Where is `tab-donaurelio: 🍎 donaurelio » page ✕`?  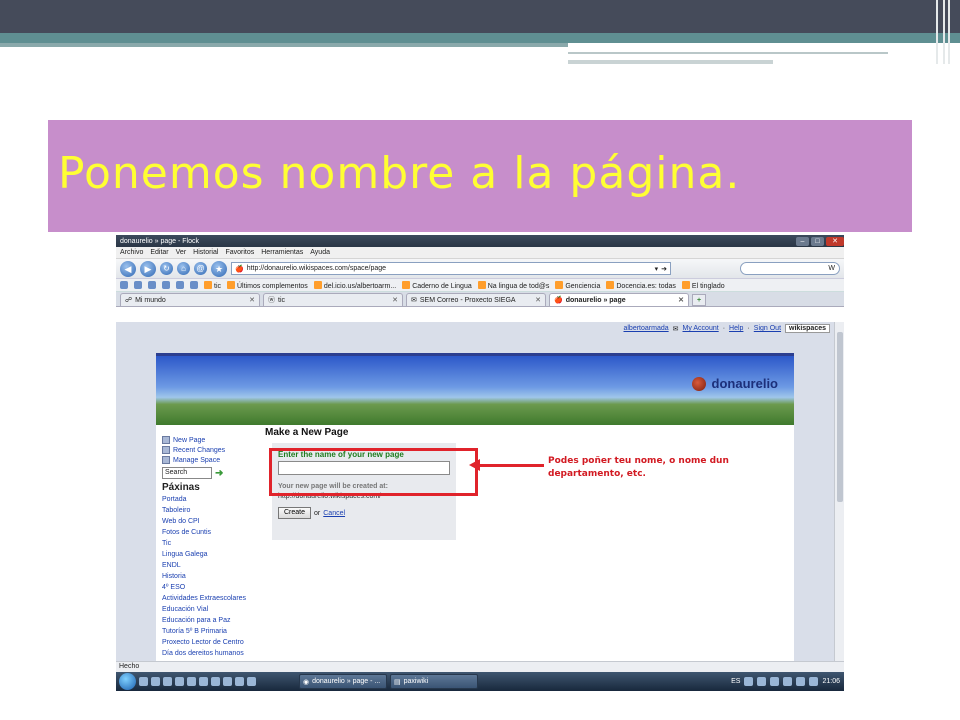
tab-donaurelio: 🍎 donaurelio » page ✕ is located at coordinates (619, 299).